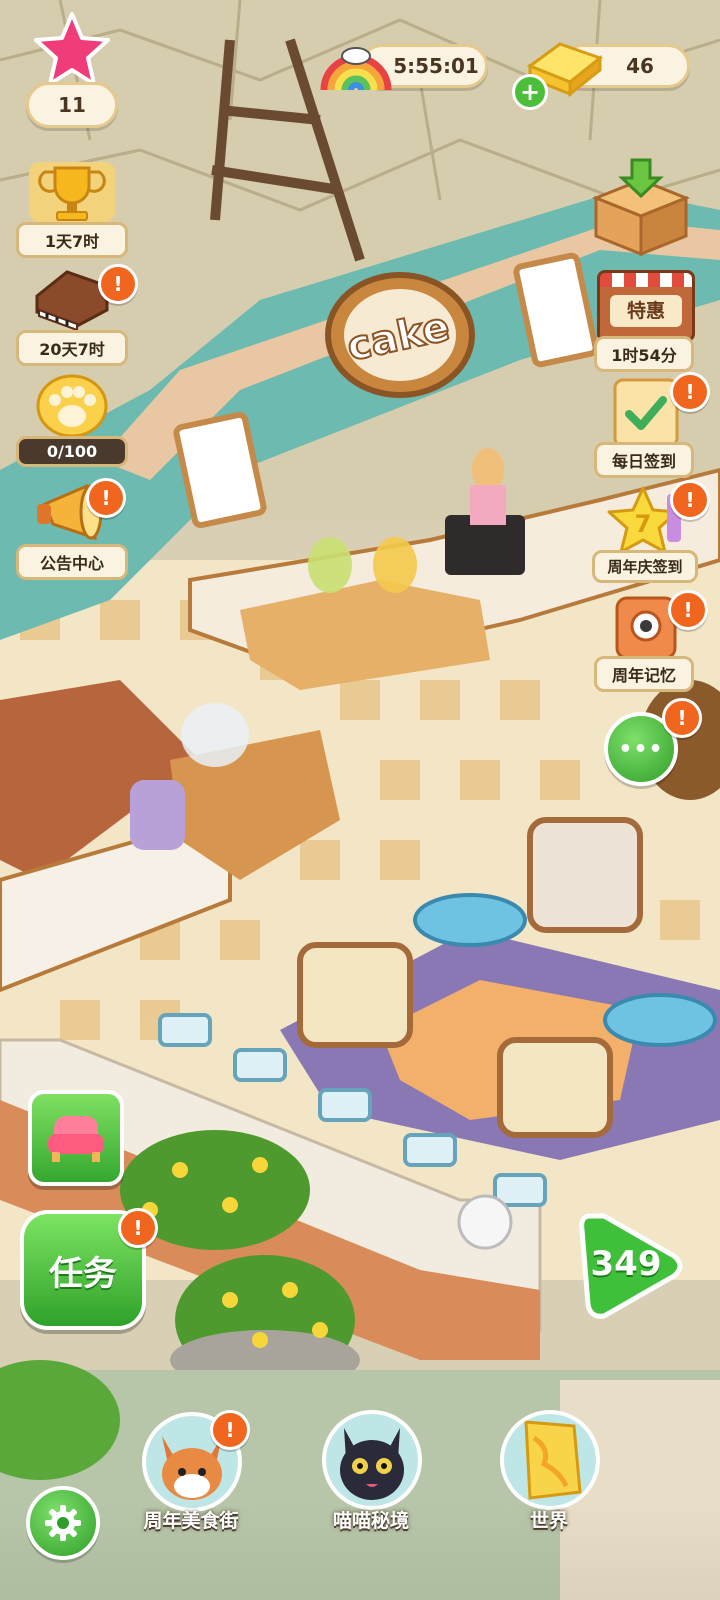  What do you see at coordinates (650, 425) in the screenshot?
I see `daily-checkin-button: 每日签到 !` at bounding box center [650, 425].